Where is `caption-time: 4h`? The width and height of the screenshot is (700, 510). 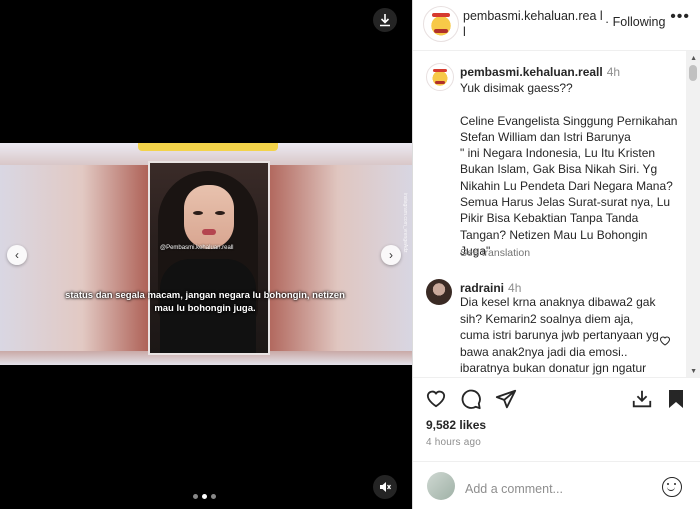
caption-time: 4h is located at coordinates (613, 72).